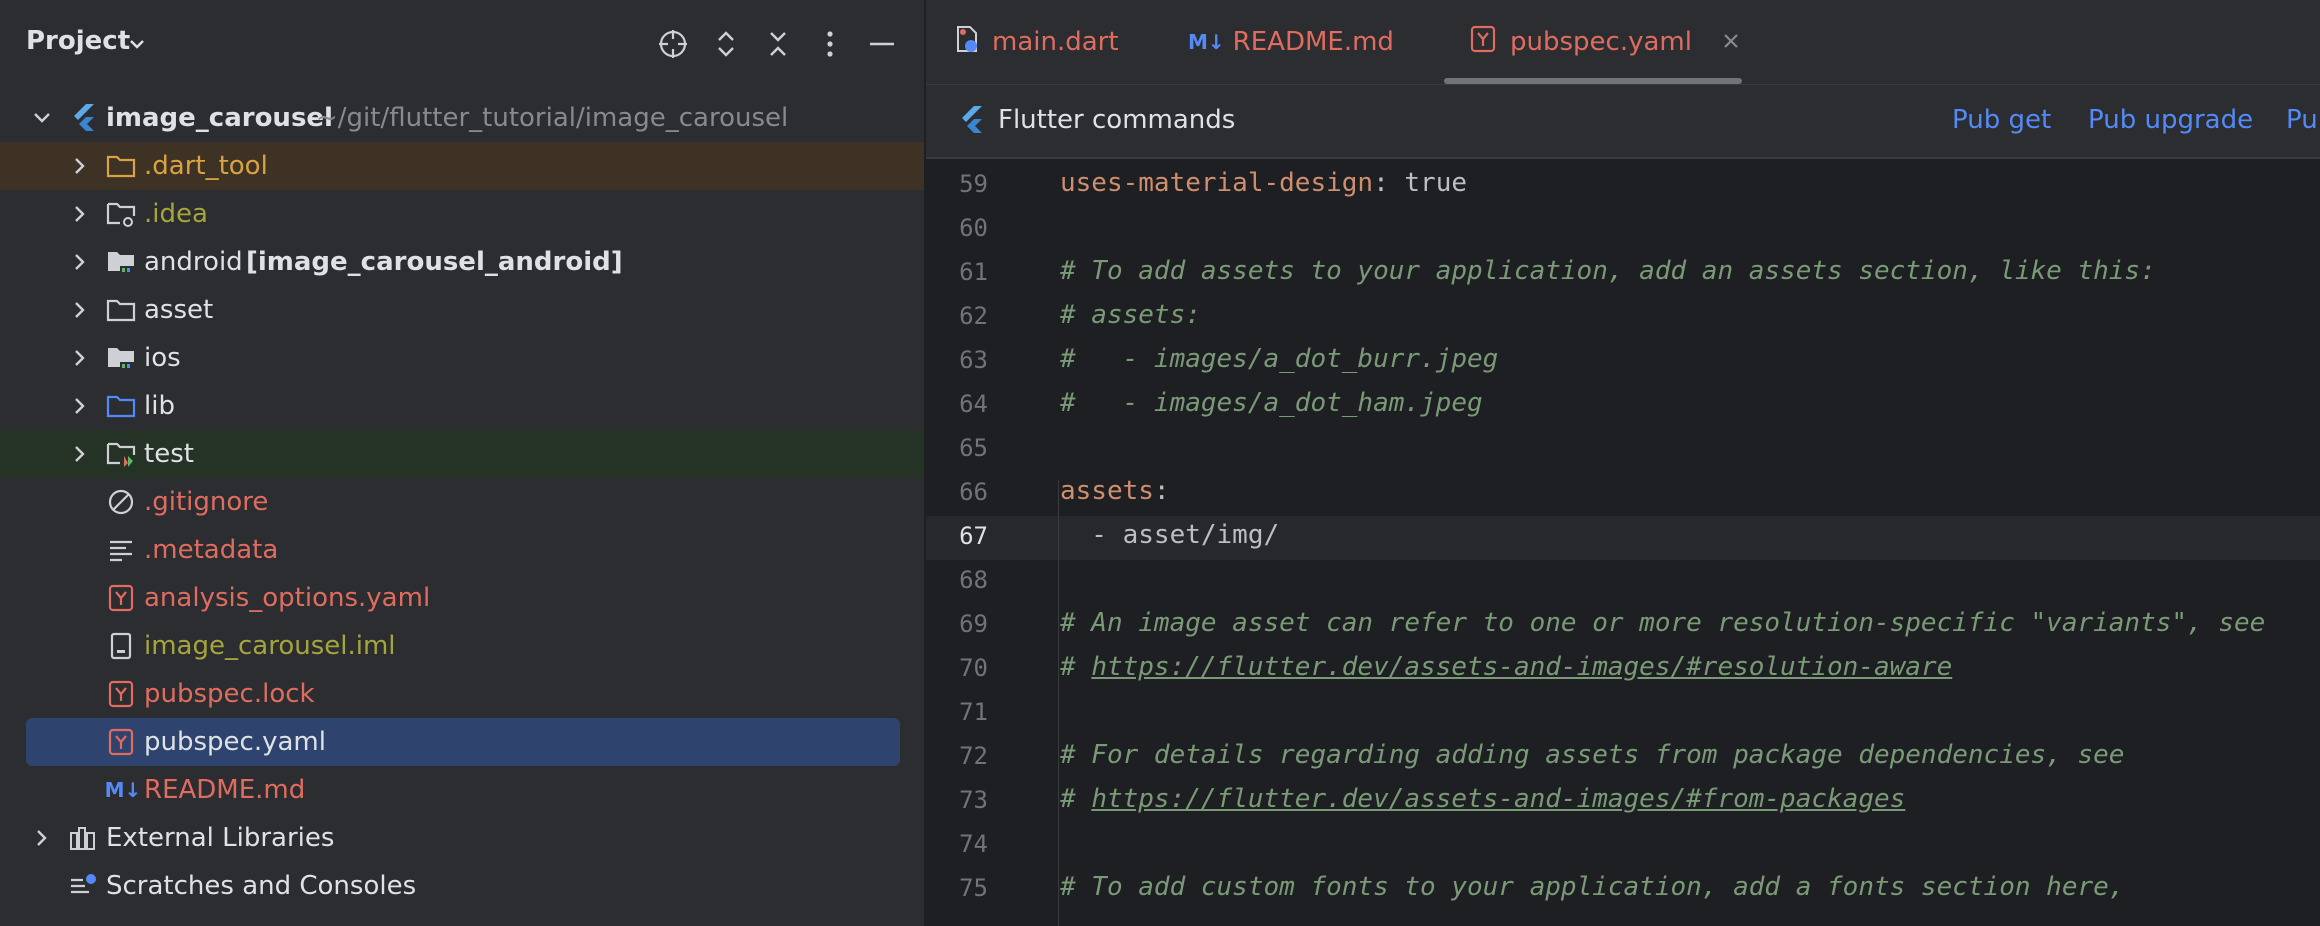  I want to click on pub-get-link: Pub get, so click(2001, 120).